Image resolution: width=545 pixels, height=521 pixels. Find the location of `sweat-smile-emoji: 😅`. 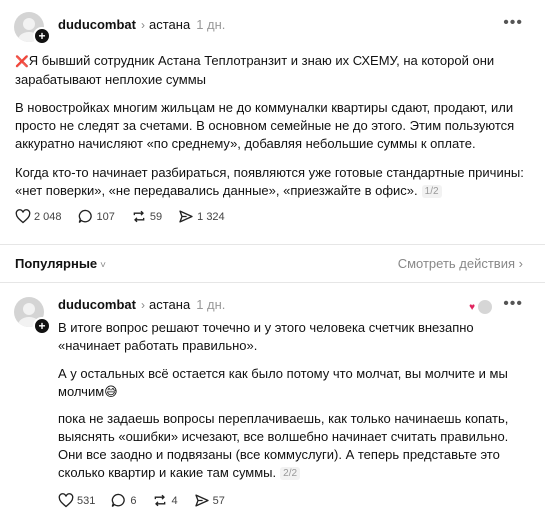

sweat-smile-emoji: 😅 is located at coordinates (111, 391).